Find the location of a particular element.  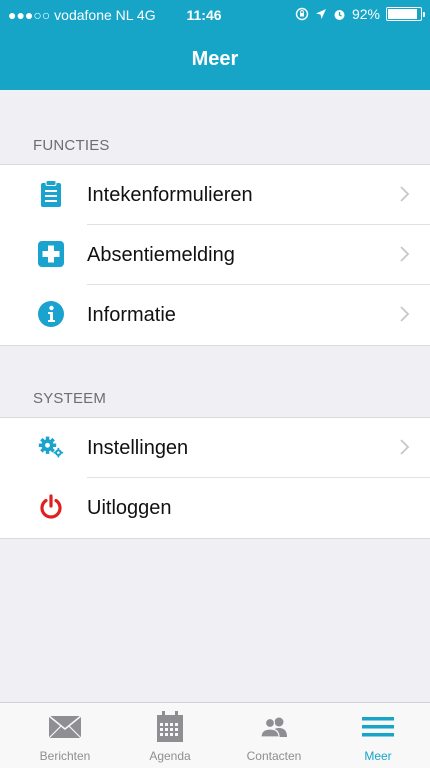

location-arrow-icon is located at coordinates (320, 14).